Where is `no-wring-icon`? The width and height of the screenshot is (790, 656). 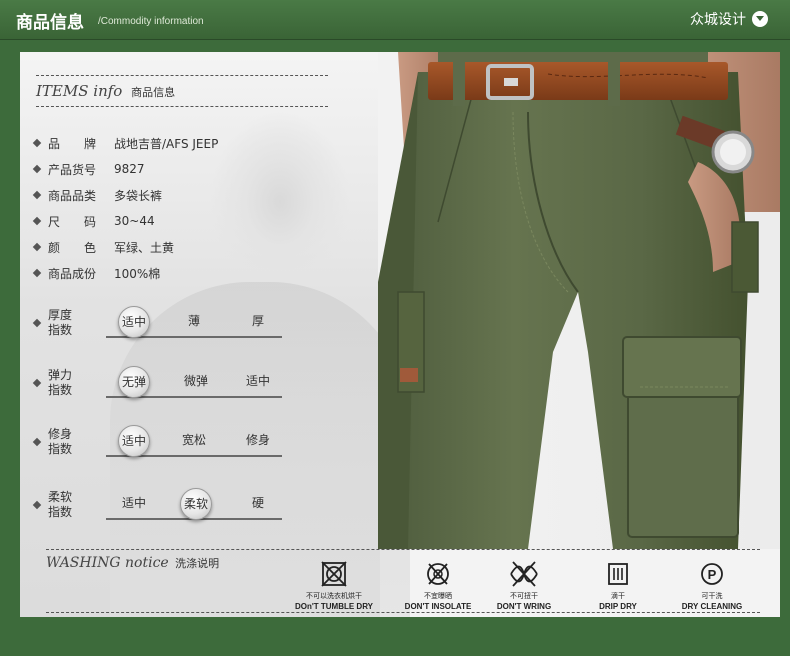
no-wring-icon is located at coordinates (524, 574).